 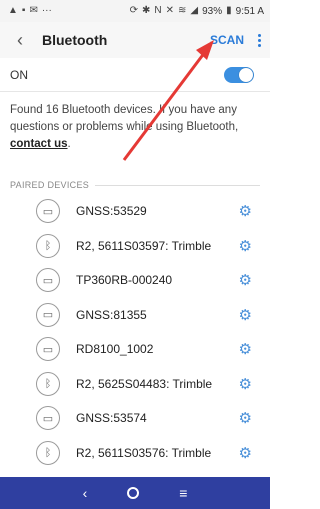 What do you see at coordinates (115, 349) in the screenshot?
I see `device-name: RD8100_1002` at bounding box center [115, 349].